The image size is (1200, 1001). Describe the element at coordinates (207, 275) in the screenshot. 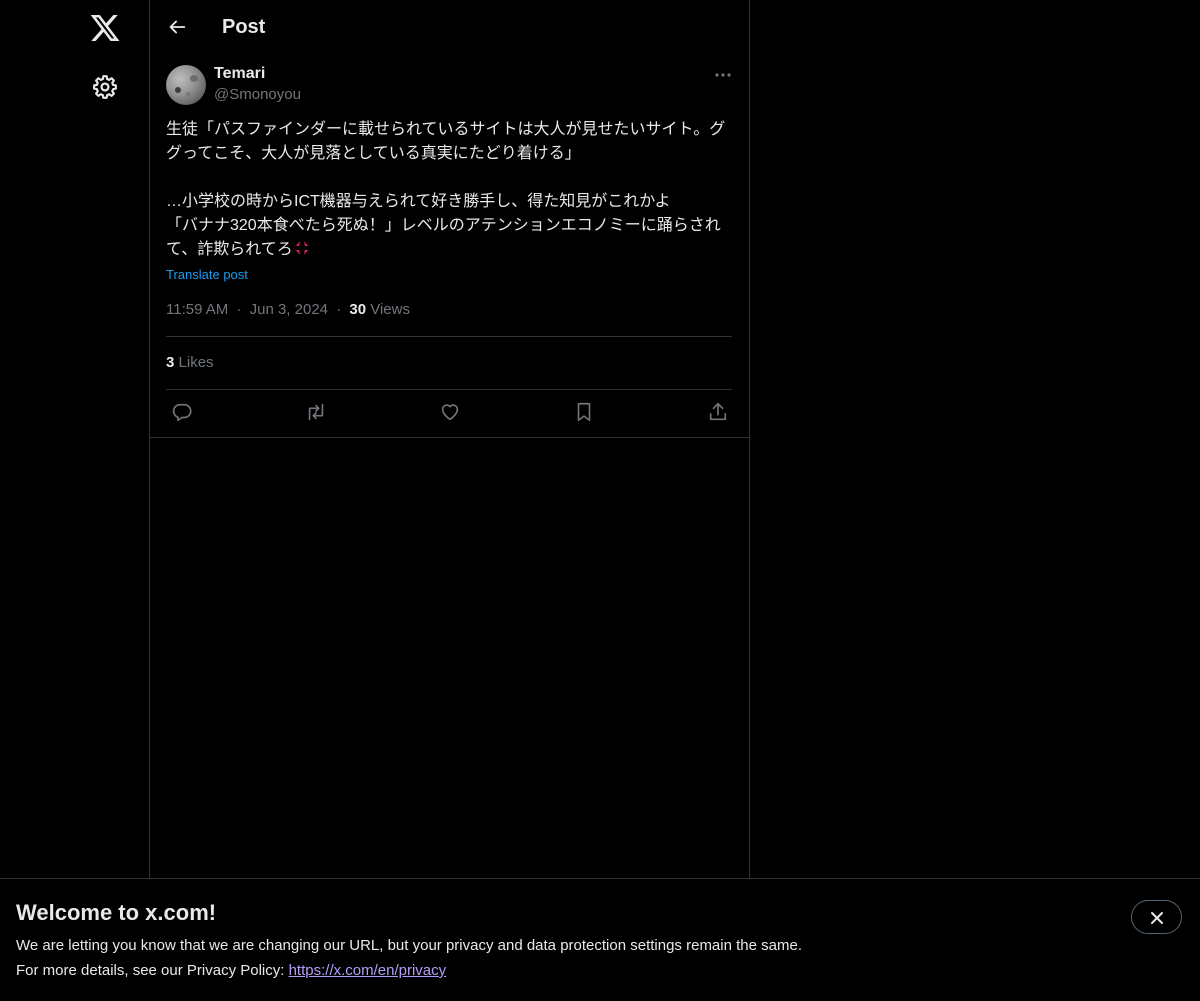

I see `translate-post-link: Translate post` at that location.